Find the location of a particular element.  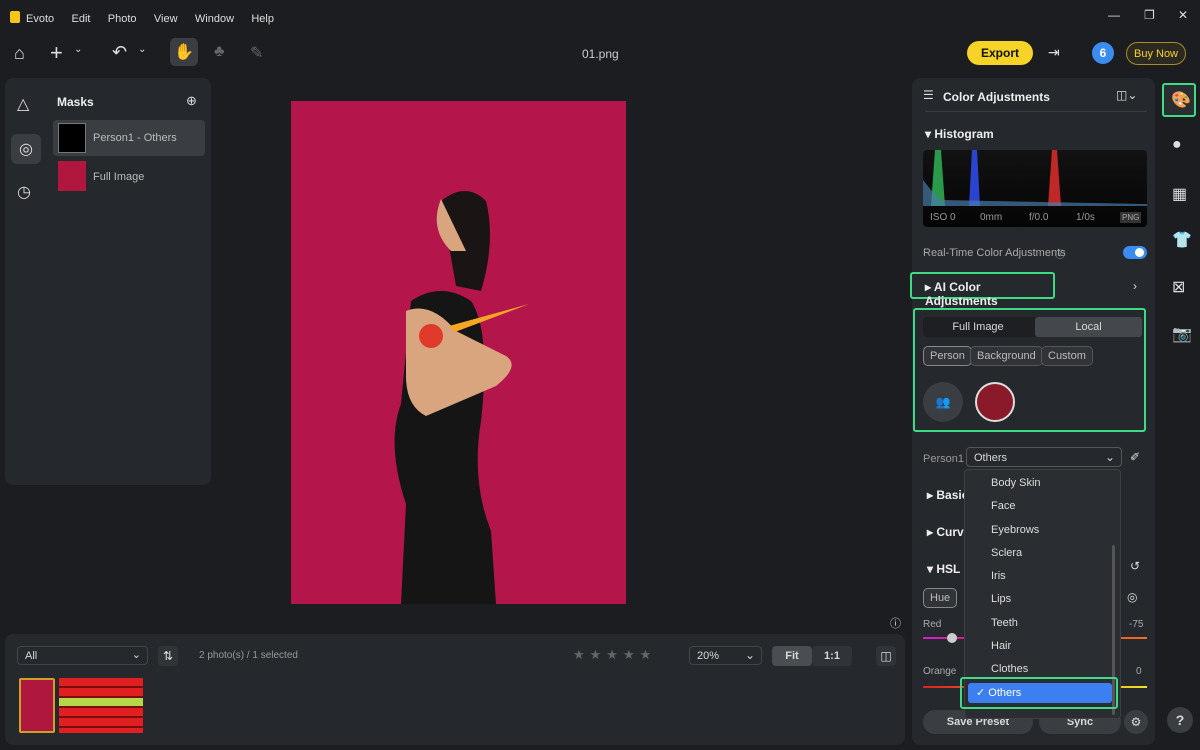

crop-icon: ⊠ is located at coordinates (1178, 287).